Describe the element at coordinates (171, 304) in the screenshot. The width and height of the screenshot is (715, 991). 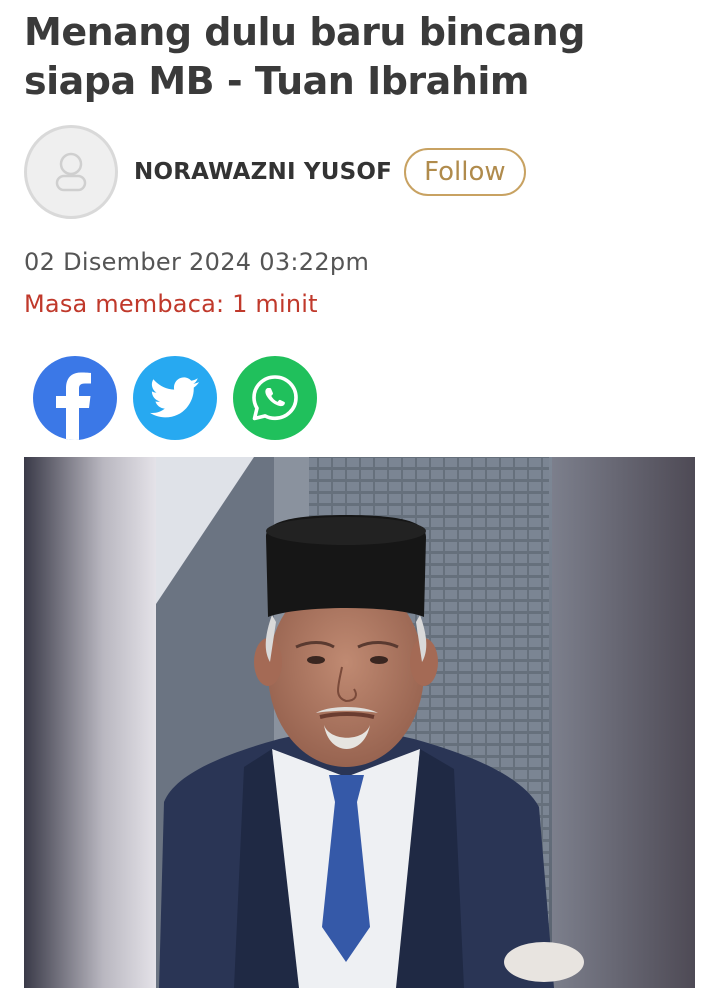
I see `reading-time: Masa membaca: 1 minit` at that location.